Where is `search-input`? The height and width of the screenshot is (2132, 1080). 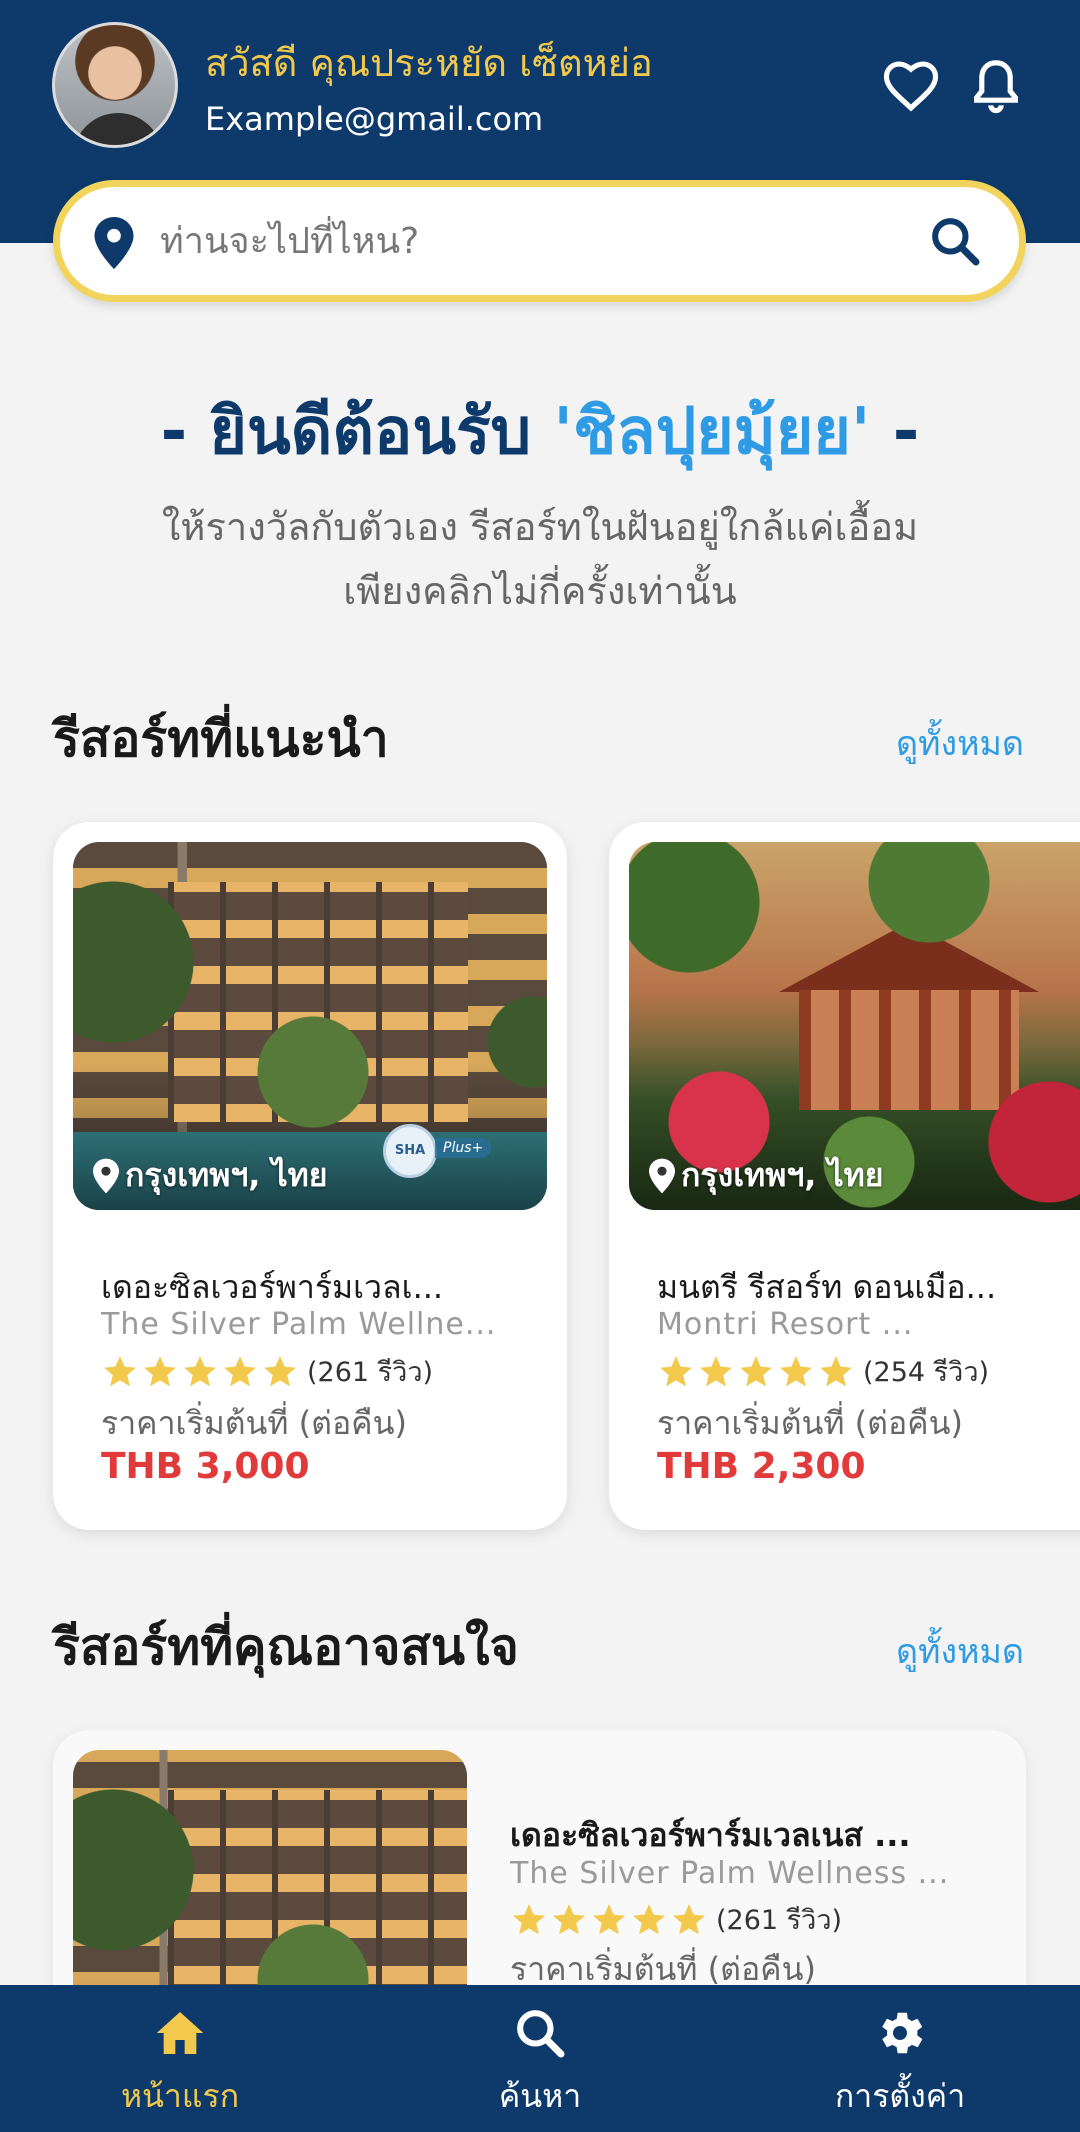 search-input is located at coordinates (540, 241).